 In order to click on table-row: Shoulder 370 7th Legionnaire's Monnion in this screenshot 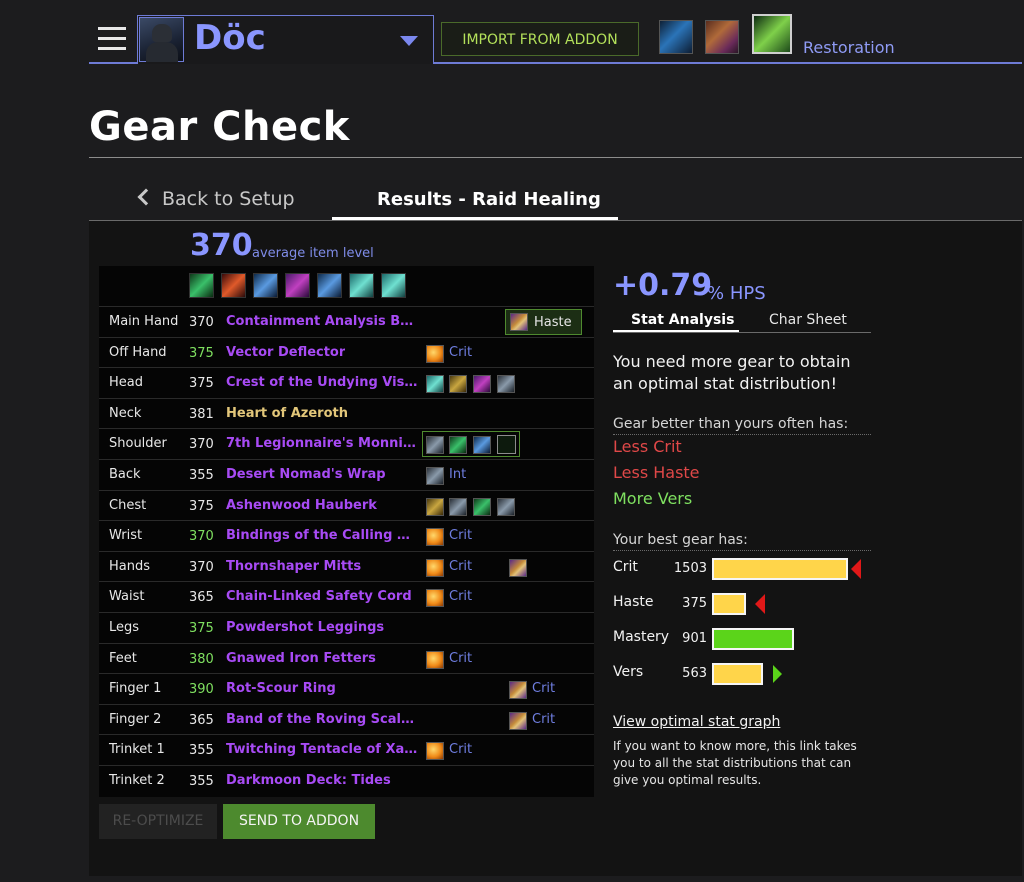, I will do `click(346, 444)`.